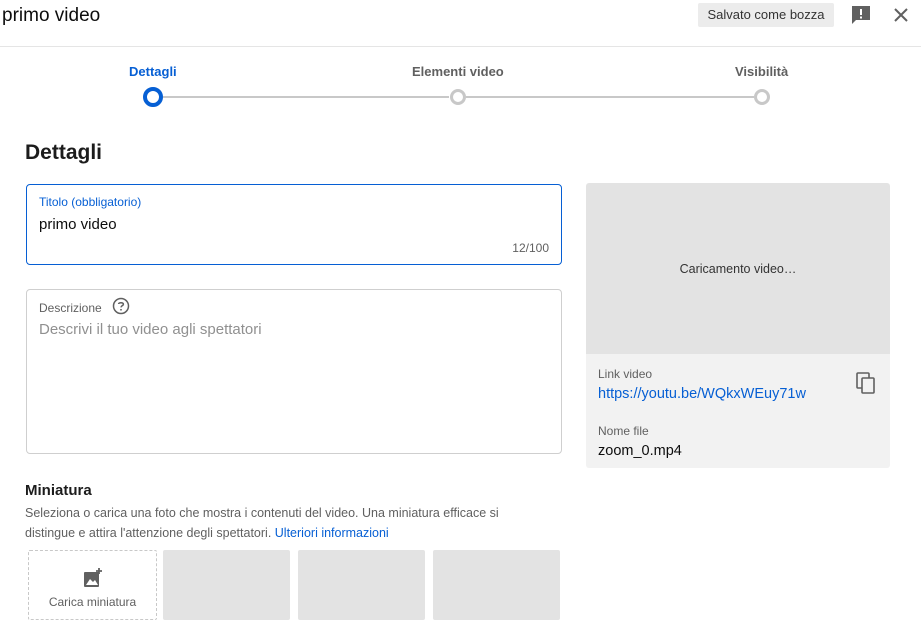 This screenshot has height=640, width=921. I want to click on step-elementi-video-dot, so click(458, 97).